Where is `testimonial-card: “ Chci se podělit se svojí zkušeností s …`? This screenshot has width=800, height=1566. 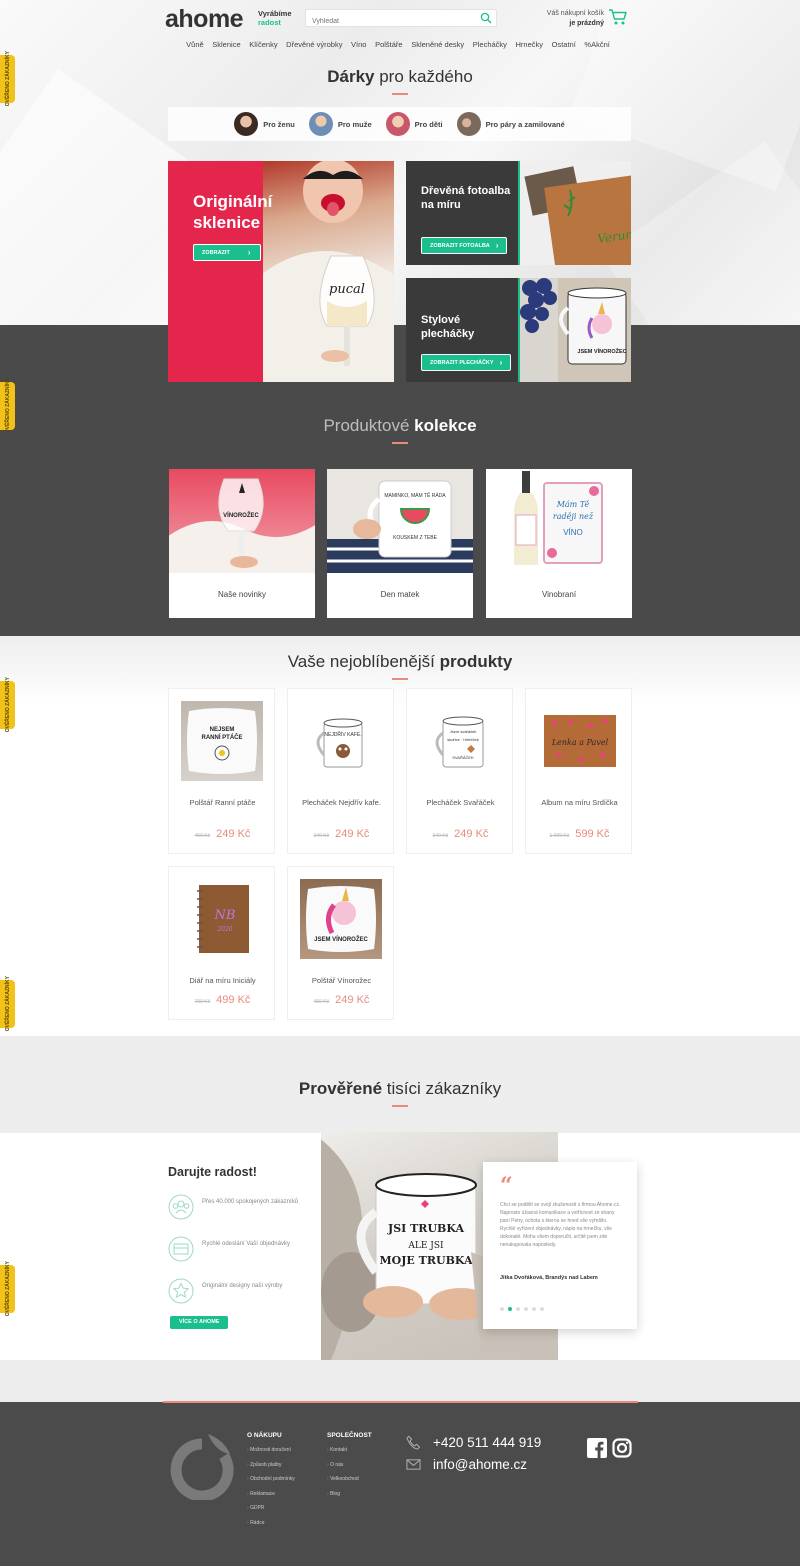 testimonial-card: “ Chci se podělit se svojí zkušeností s … is located at coordinates (560, 1245).